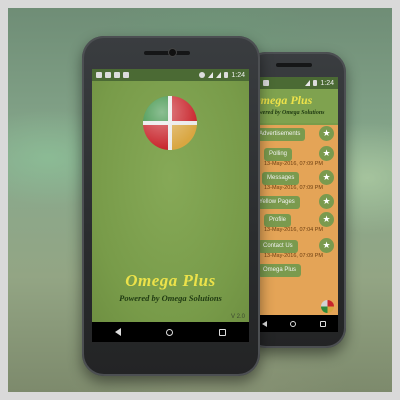  I want to click on alarm-icon, so click(202, 75).